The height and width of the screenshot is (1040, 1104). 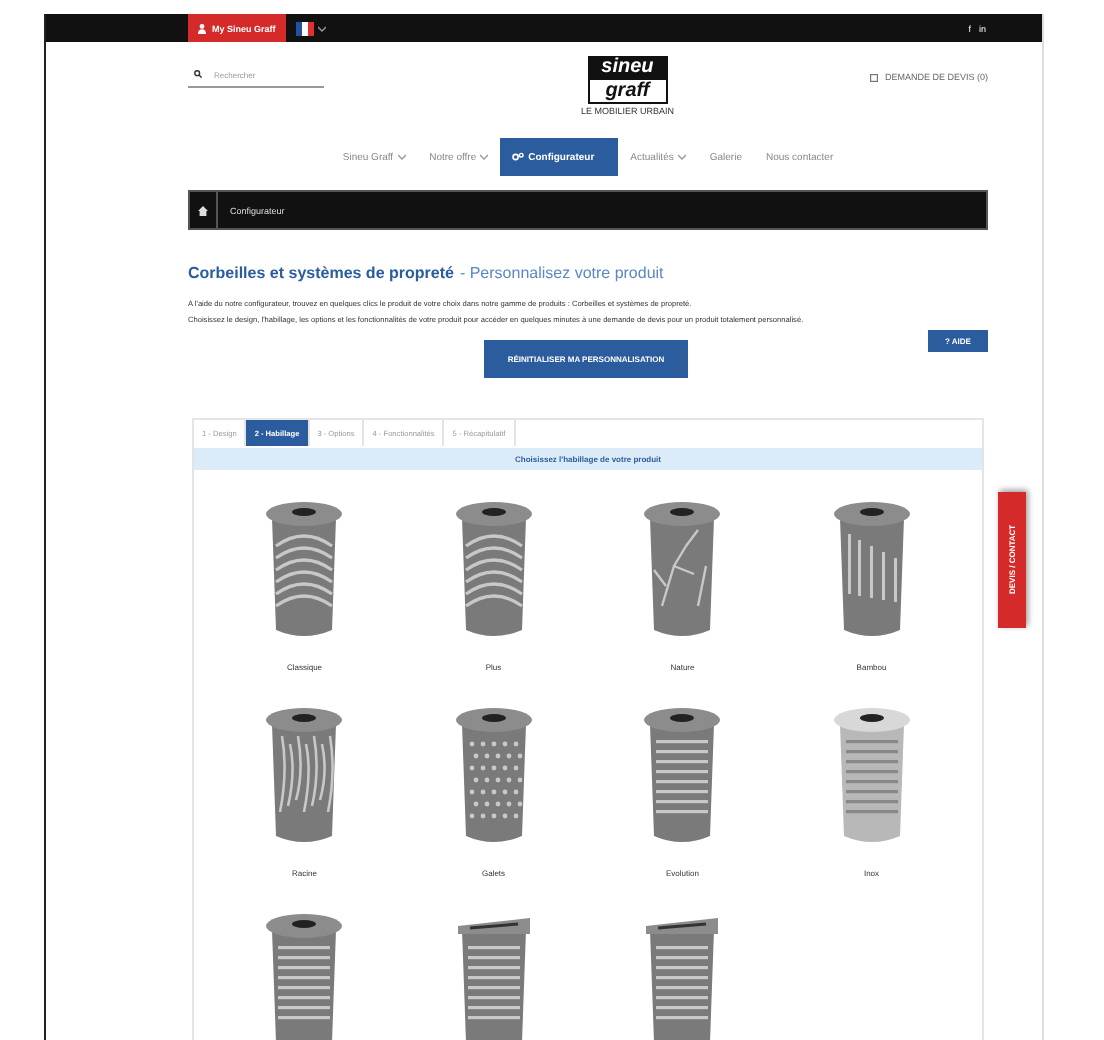 What do you see at coordinates (627, 91) in the screenshot?
I see `logo-text: graff` at bounding box center [627, 91].